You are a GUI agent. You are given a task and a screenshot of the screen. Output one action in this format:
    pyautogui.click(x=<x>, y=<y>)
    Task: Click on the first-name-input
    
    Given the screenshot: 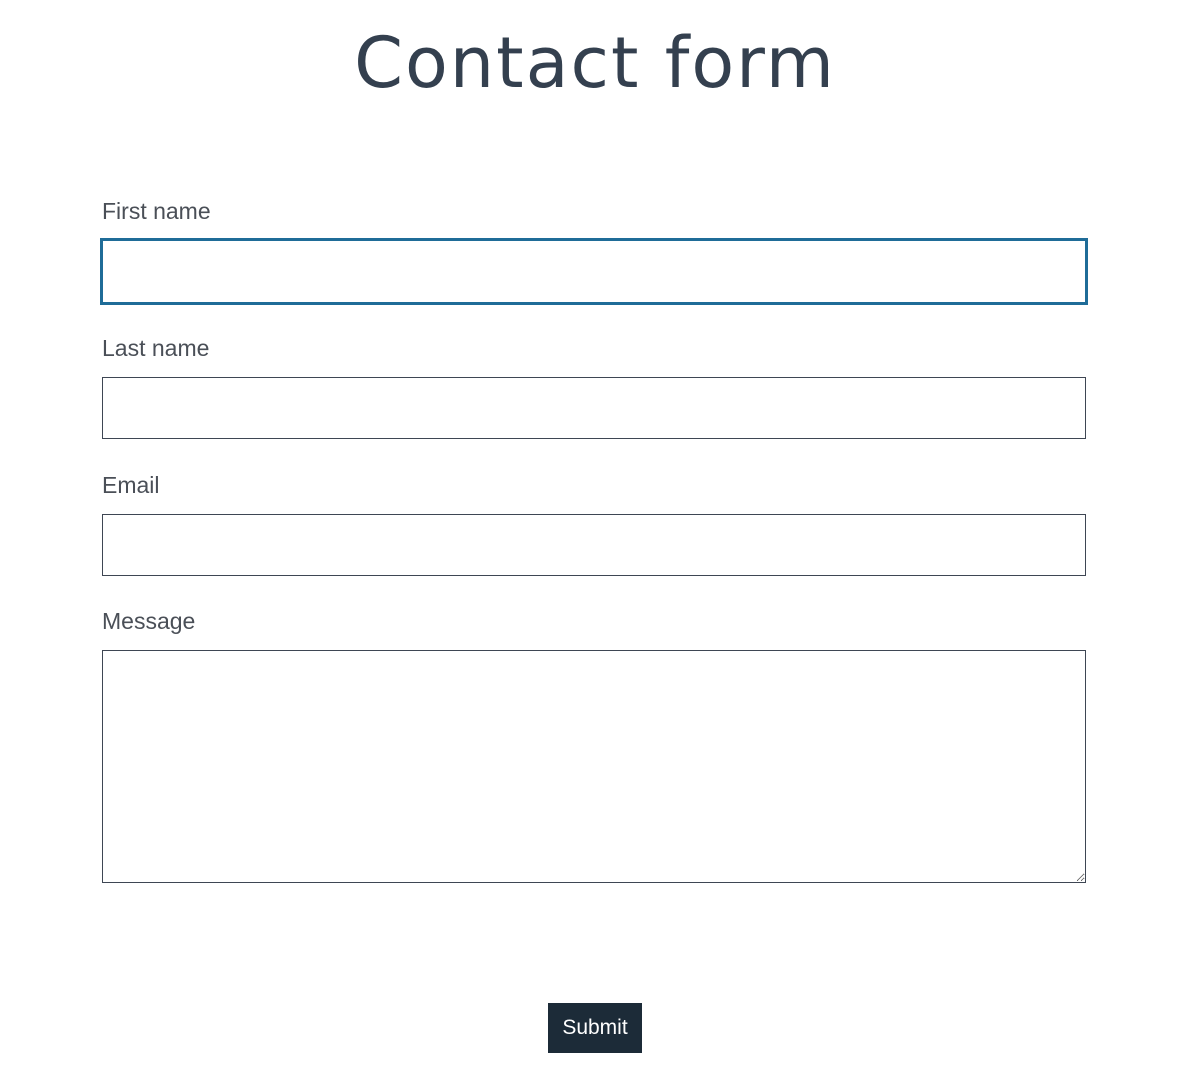 What is the action you would take?
    pyautogui.click(x=594, y=271)
    